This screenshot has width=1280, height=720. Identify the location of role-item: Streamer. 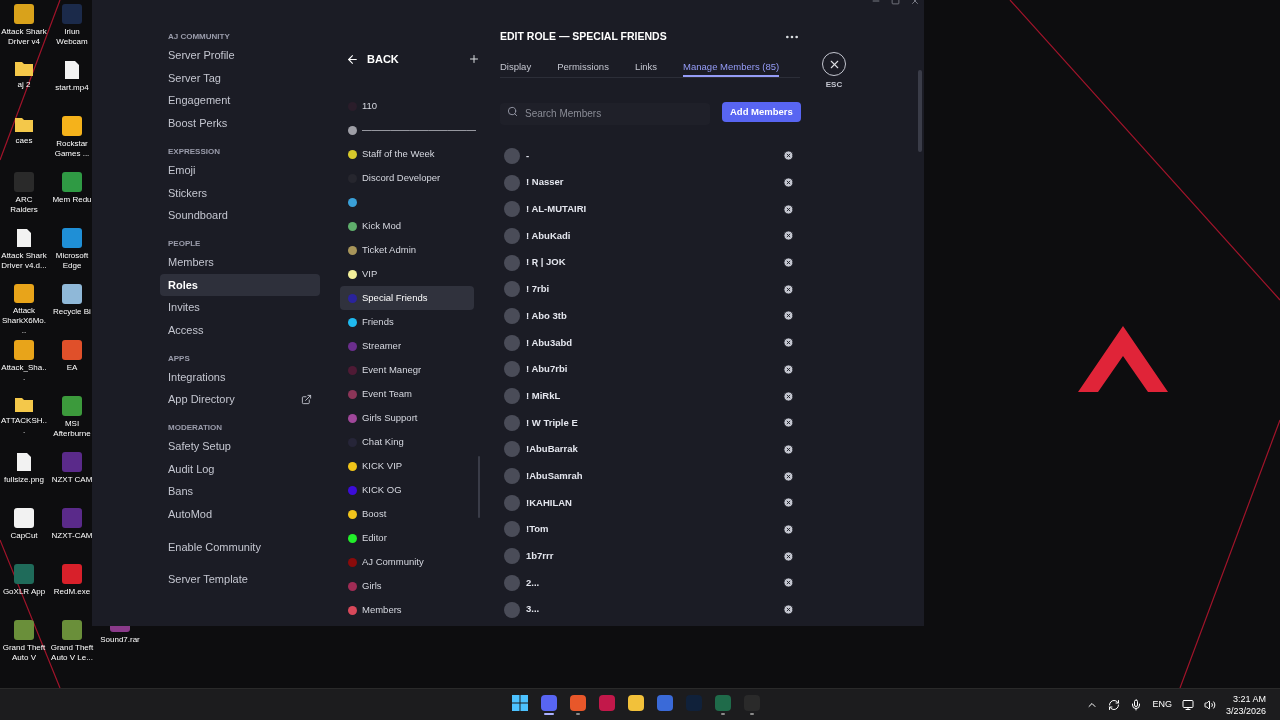
(407, 346).